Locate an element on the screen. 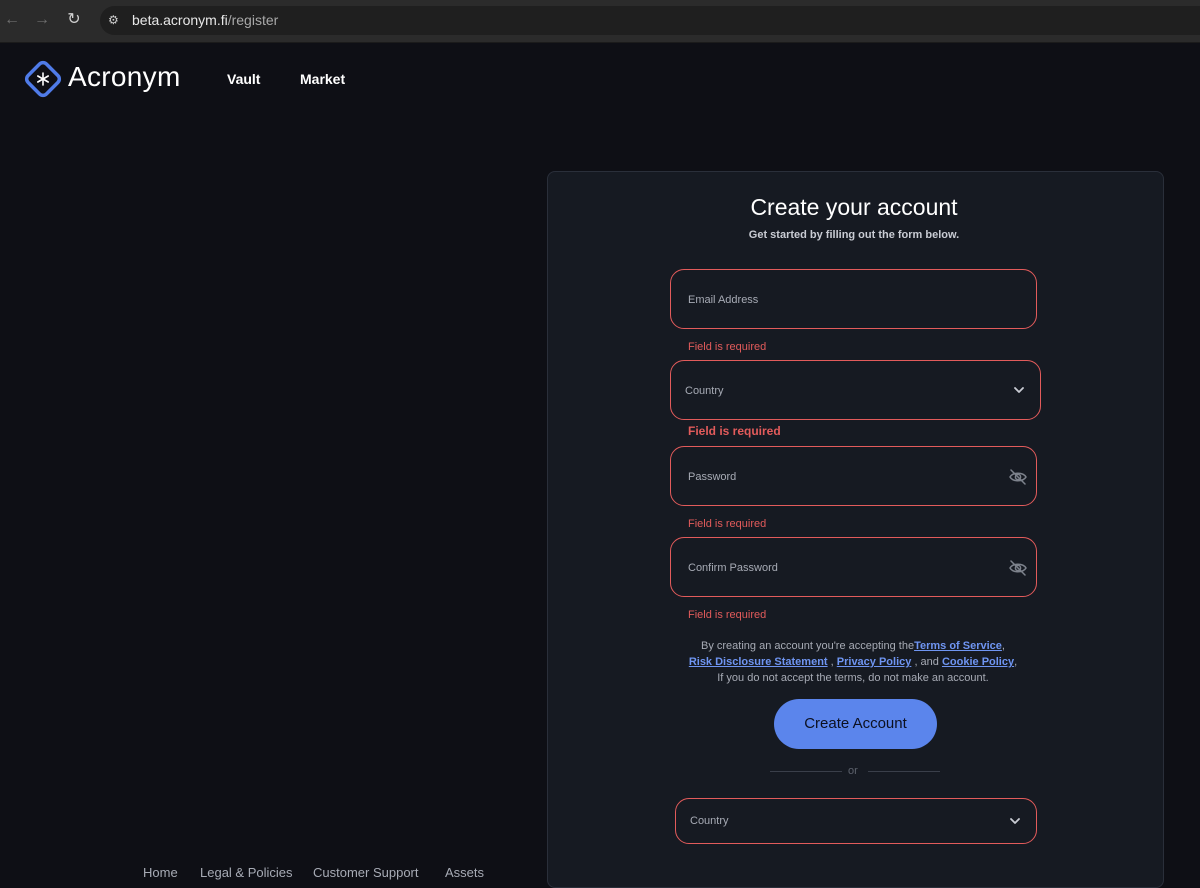  nav-market: Market is located at coordinates (322, 79).